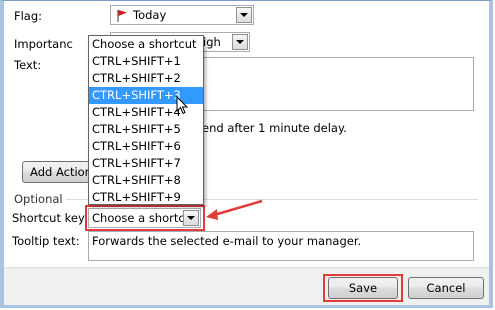 The width and height of the screenshot is (495, 310). I want to click on shortcut-option: CTRL+SHIFT+6, so click(146, 146).